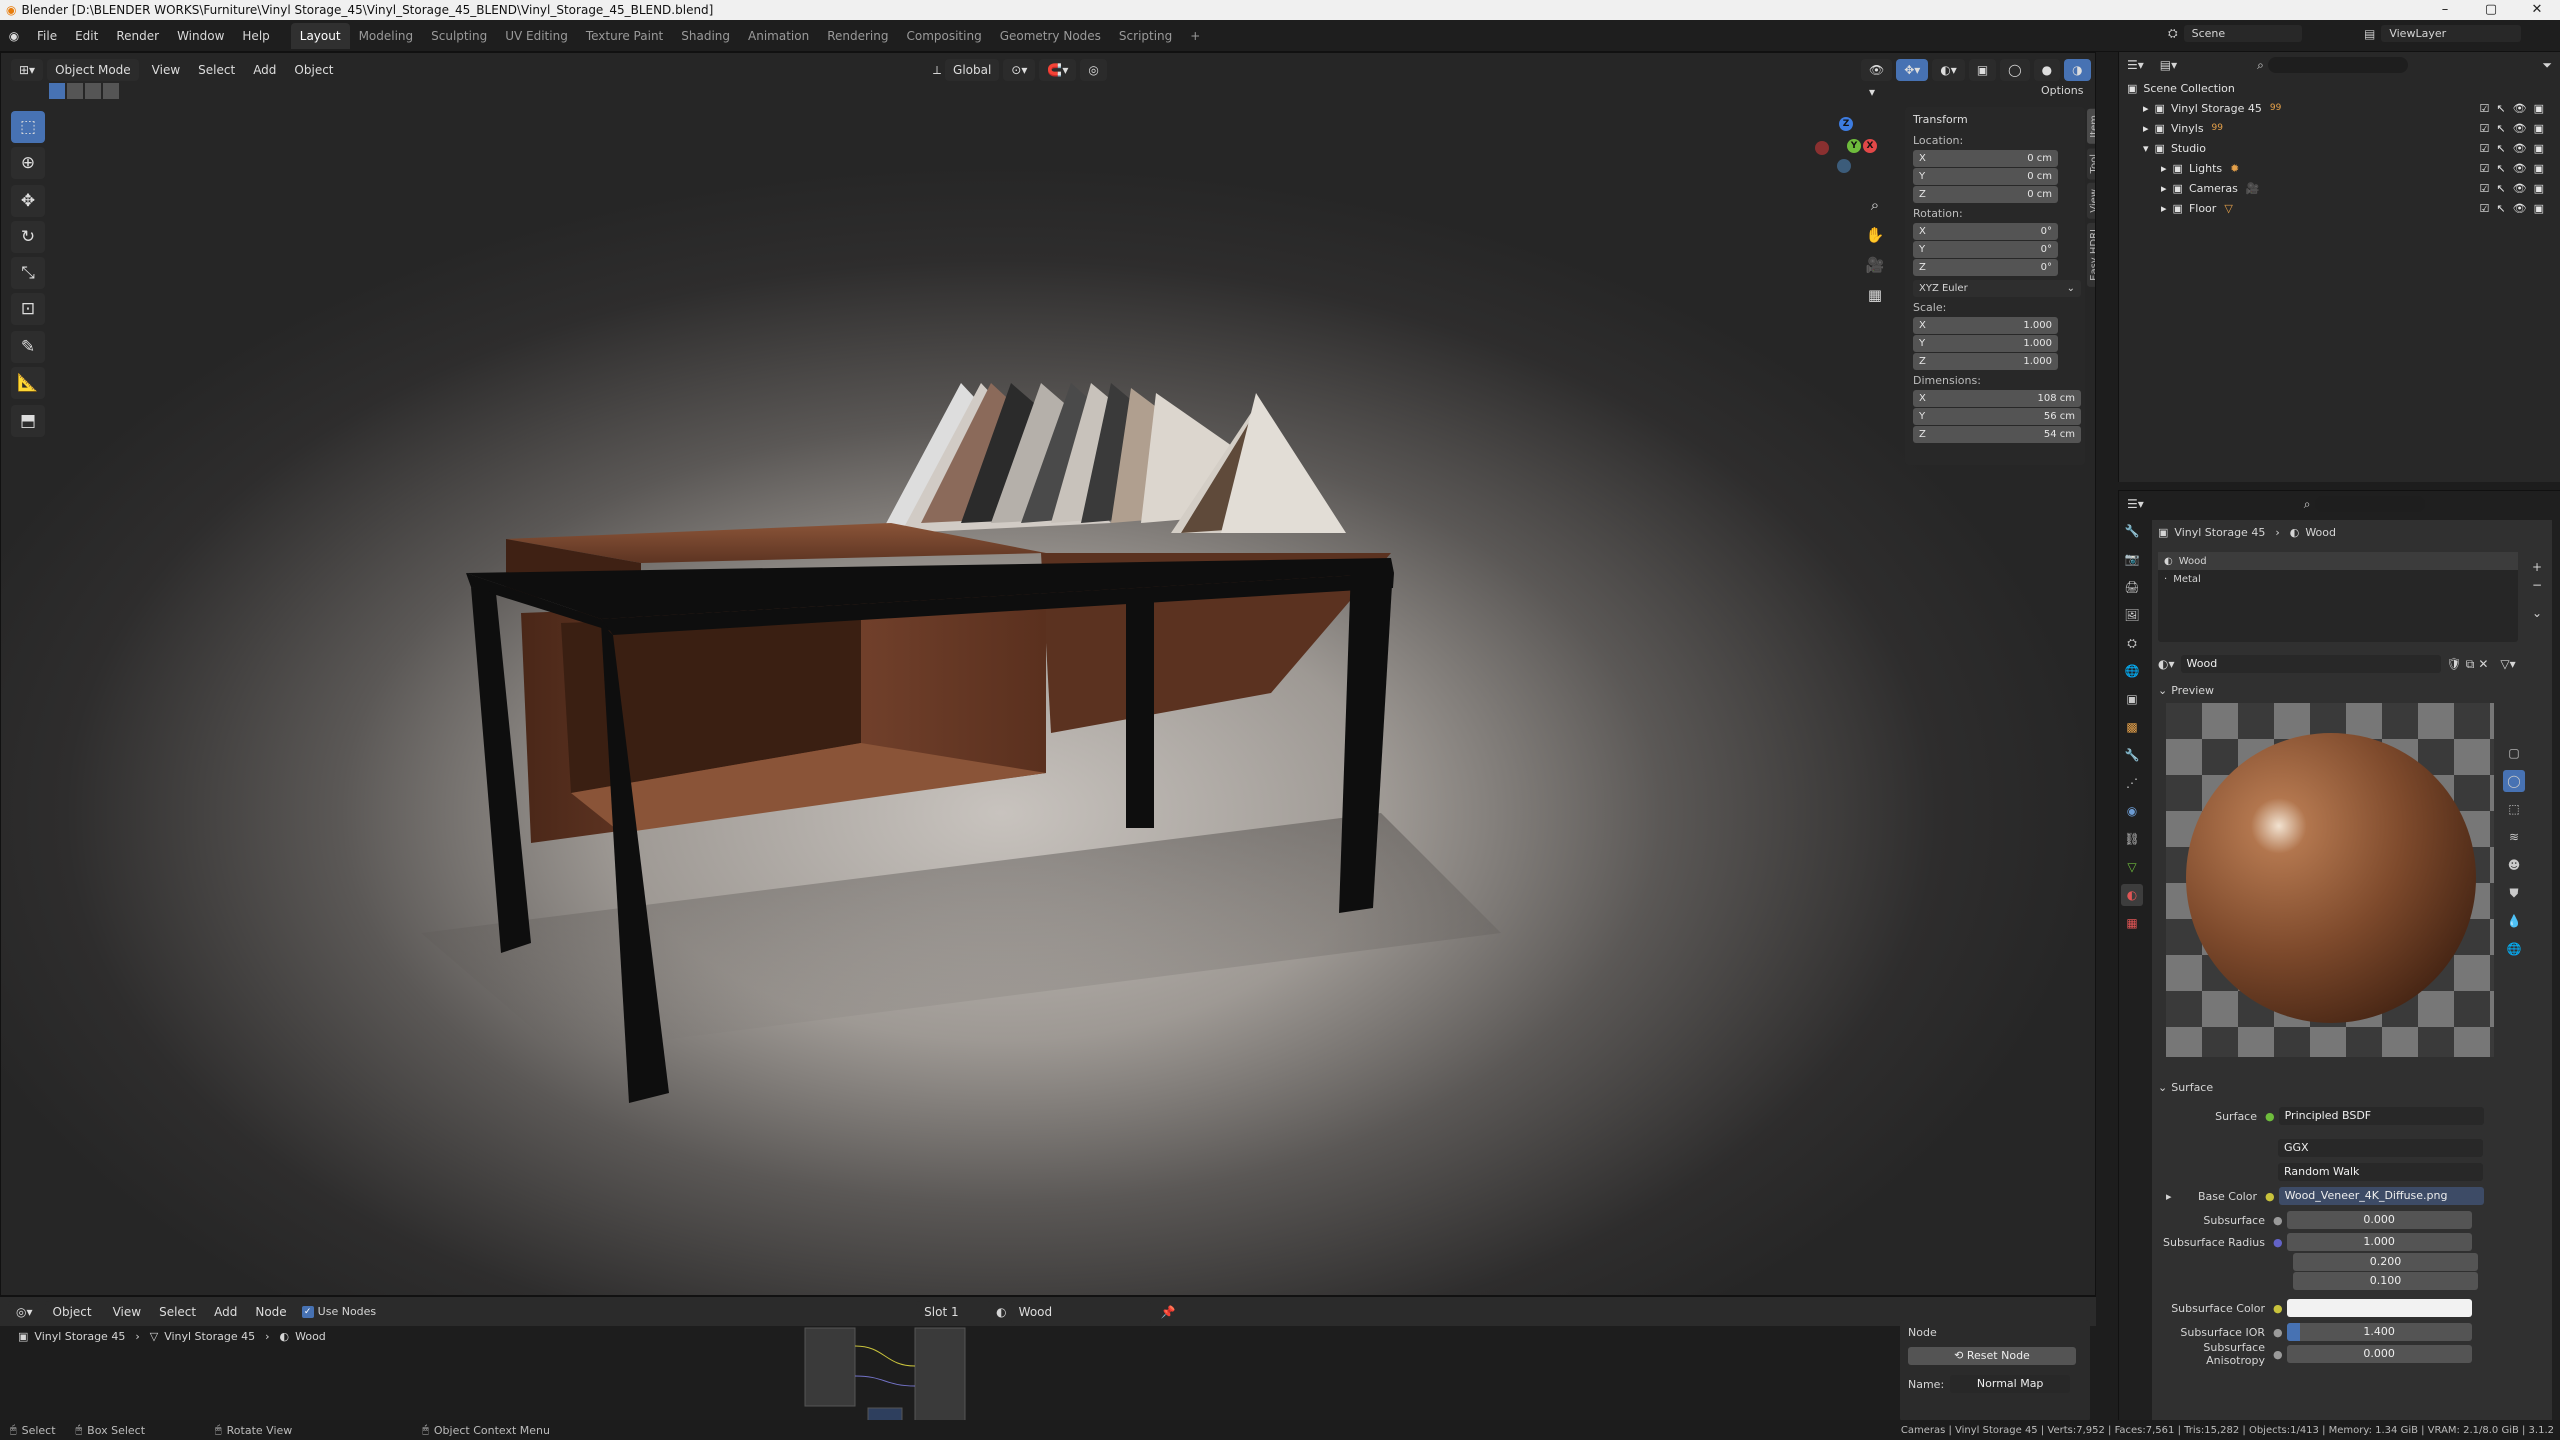 The width and height of the screenshot is (2560, 1440). I want to click on tab-layout: Layout, so click(320, 35).